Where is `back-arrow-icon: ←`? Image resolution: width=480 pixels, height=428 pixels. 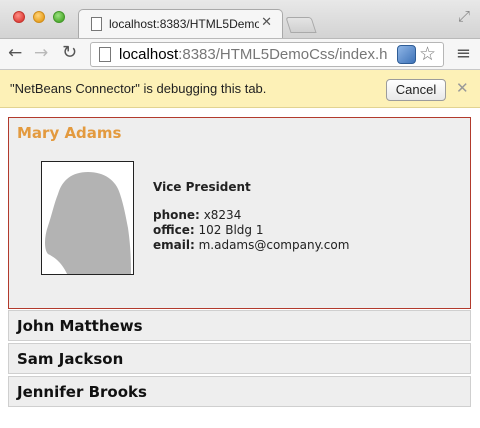
back-arrow-icon: ← is located at coordinates (15, 53).